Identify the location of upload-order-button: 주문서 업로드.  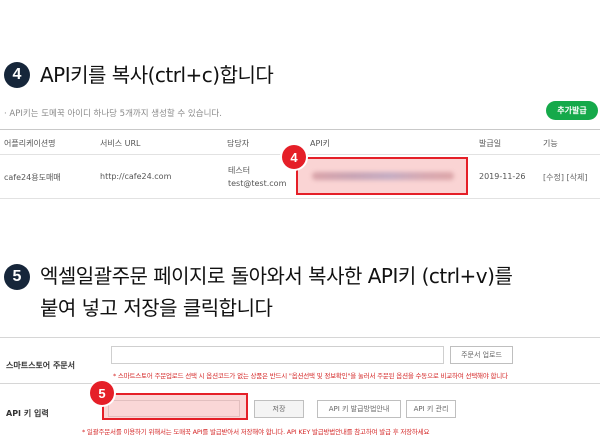
(481, 355).